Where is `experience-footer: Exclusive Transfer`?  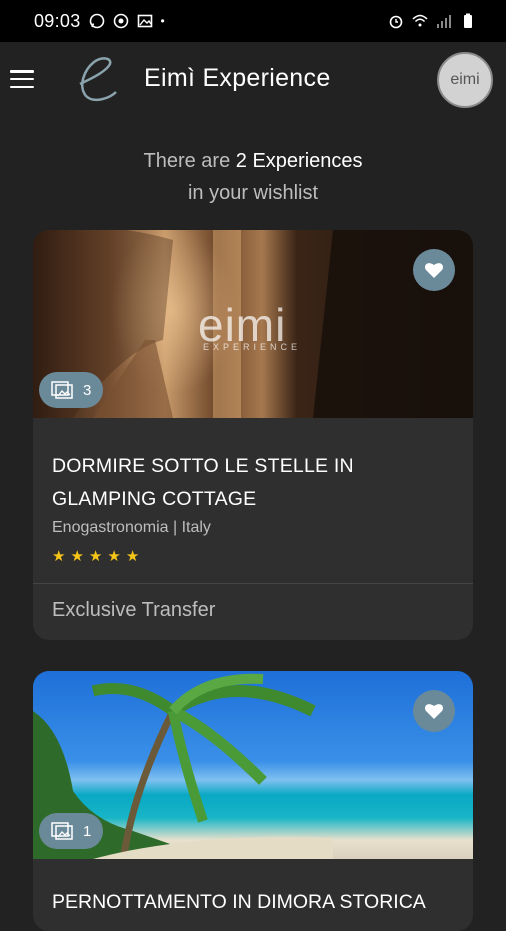
experience-footer: Exclusive Transfer is located at coordinates (134, 610).